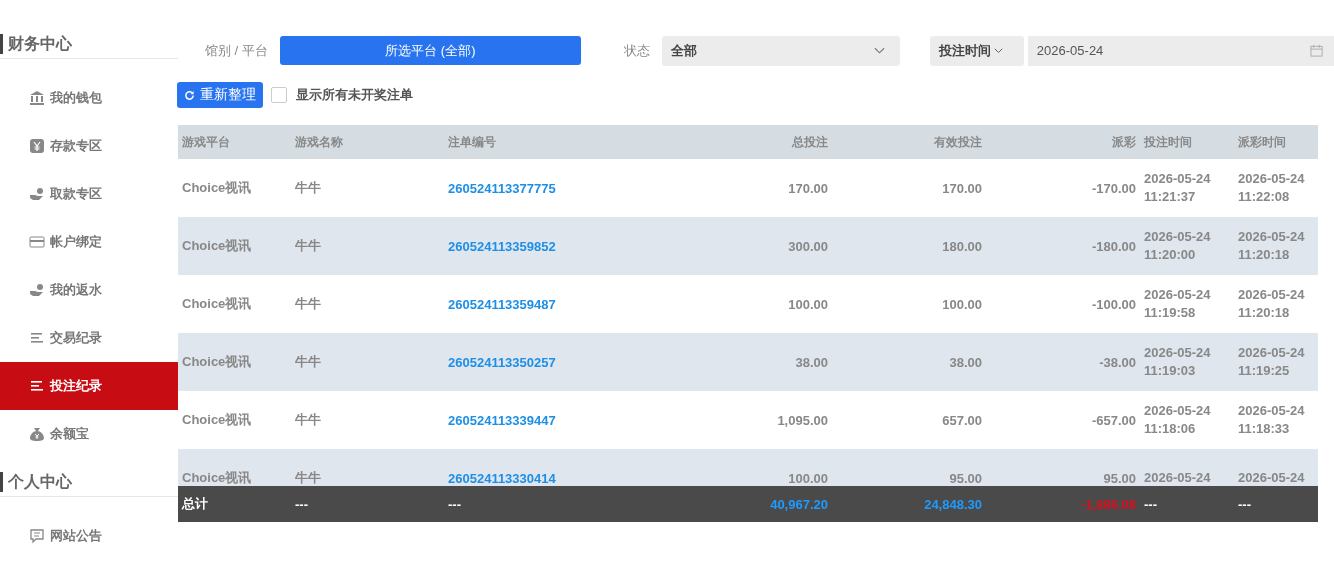 Image resolution: width=1334 pixels, height=565 pixels. Describe the element at coordinates (89, 44) in the screenshot. I see `section-title: 财务中心` at that location.